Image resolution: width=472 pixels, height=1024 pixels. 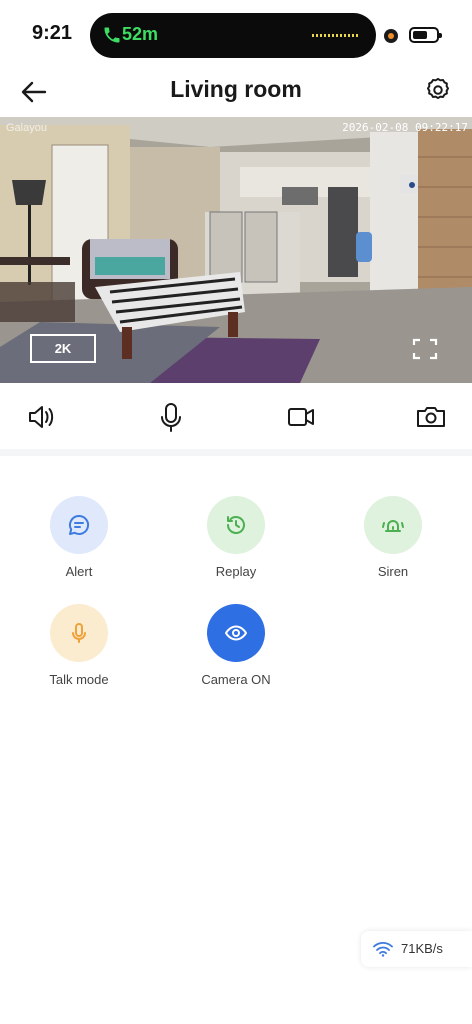 I want to click on replay-button: Replay, so click(x=236, y=537).